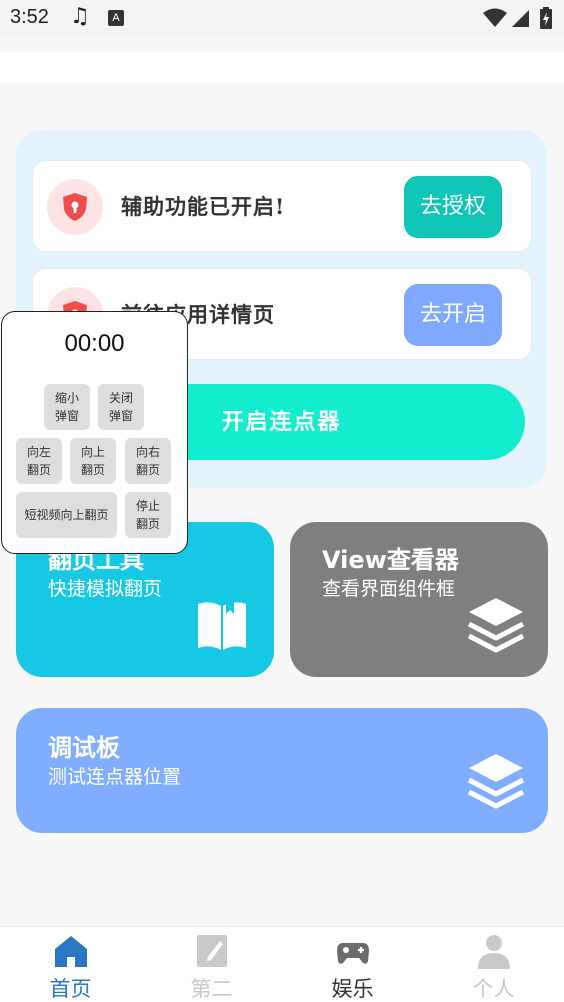 Image resolution: width=564 pixels, height=1002 pixels. Describe the element at coordinates (84, 748) in the screenshot. I see `tile-title: 调试板` at that location.